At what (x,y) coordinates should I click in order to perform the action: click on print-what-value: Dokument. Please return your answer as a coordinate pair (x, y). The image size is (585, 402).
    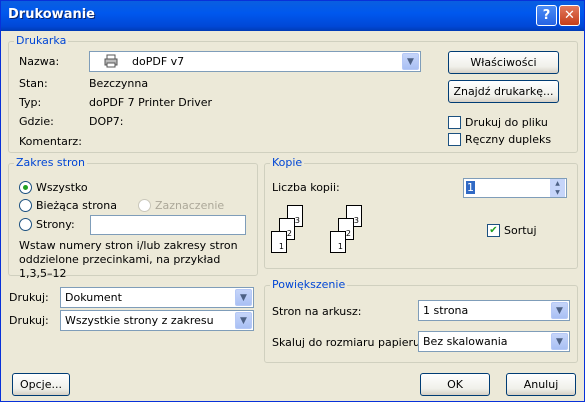
    Looking at the image, I should click on (93, 297).